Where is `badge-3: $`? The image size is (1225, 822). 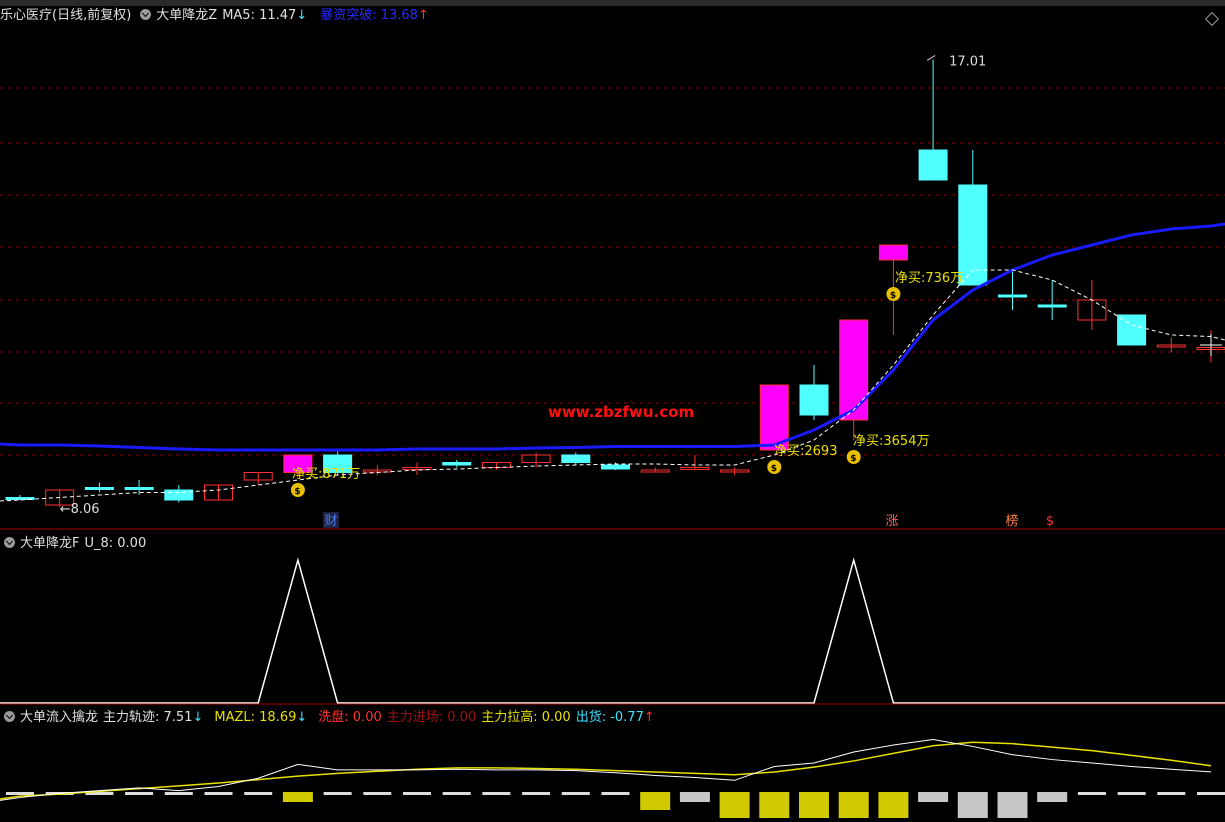 badge-3: $ is located at coordinates (1050, 521).